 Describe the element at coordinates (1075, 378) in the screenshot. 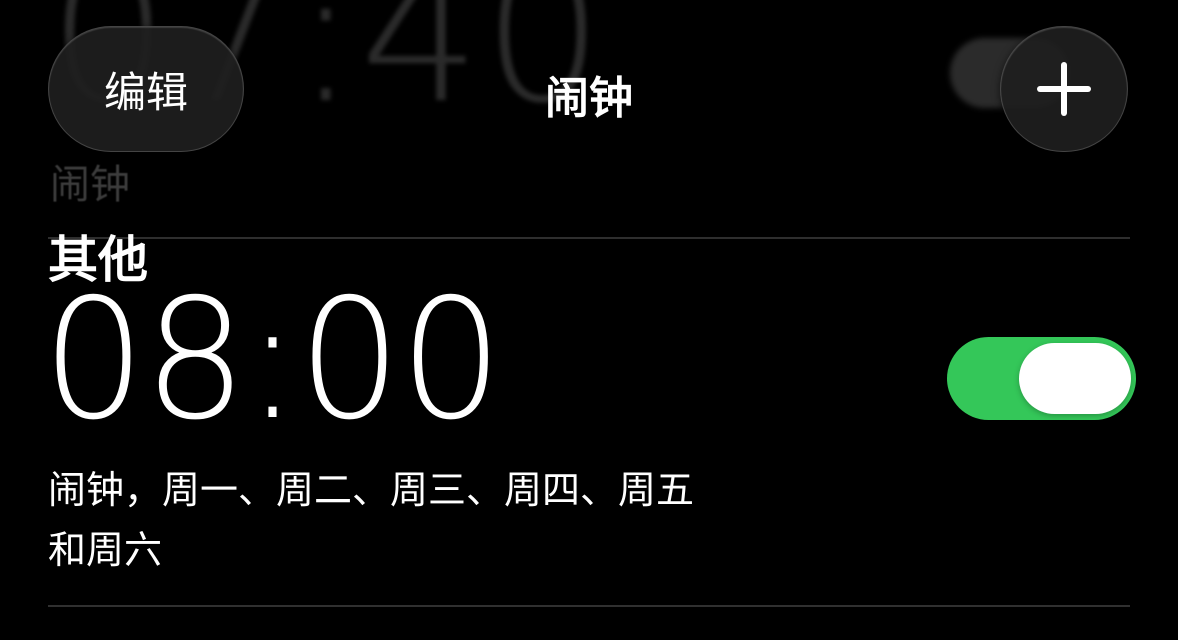

I see `toggle-knob` at that location.